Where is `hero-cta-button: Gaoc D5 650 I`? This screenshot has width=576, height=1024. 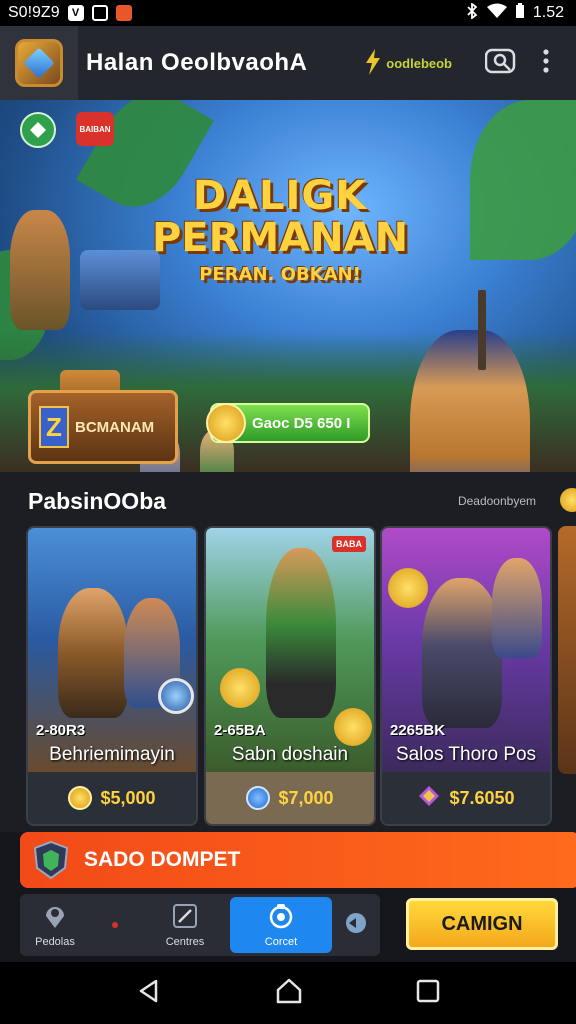
hero-cta-button: Gaoc D5 650 I is located at coordinates (288, 423).